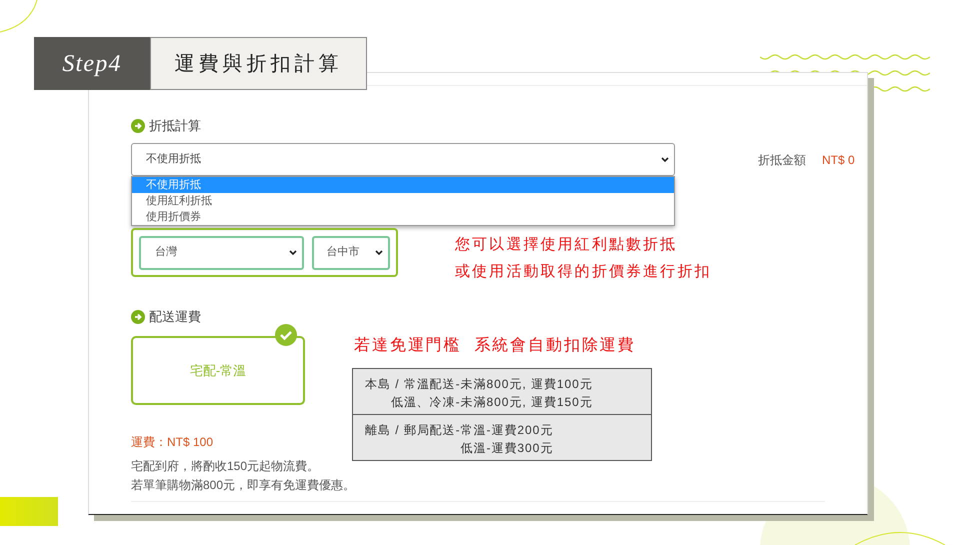  I want to click on section-heading: 配送運費, so click(175, 317).